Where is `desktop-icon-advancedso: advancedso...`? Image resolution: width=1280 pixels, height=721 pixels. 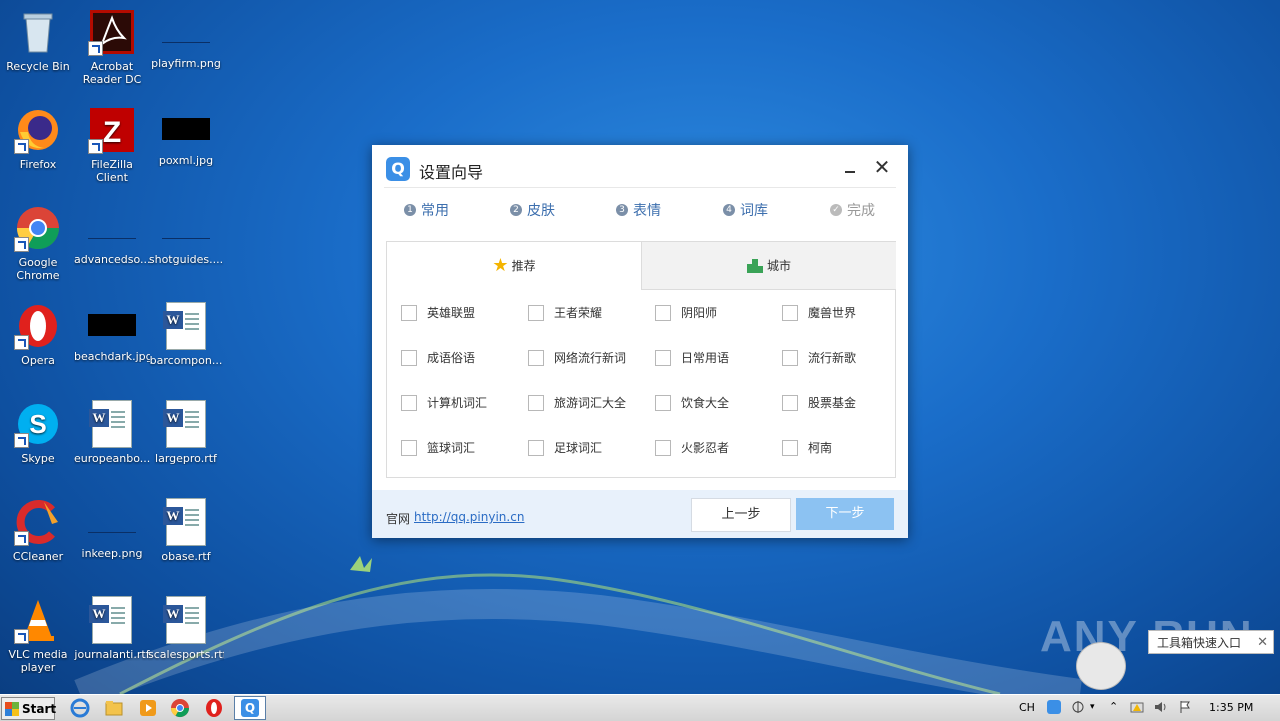 desktop-icon-advancedso: advancedso... is located at coordinates (112, 235).